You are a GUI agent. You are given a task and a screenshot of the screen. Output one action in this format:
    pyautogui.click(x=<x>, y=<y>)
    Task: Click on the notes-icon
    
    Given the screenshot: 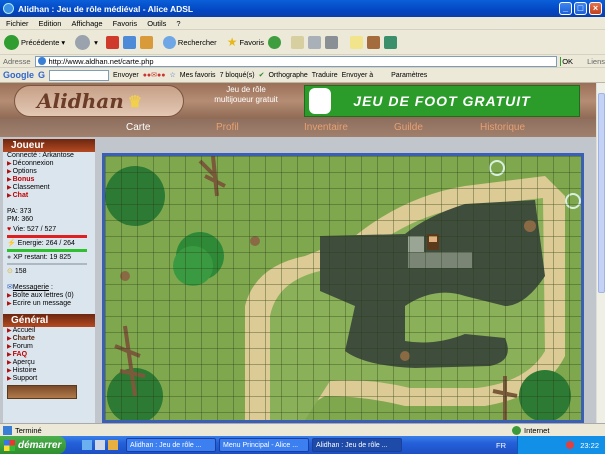 What is the action you would take?
    pyautogui.click(x=357, y=42)
    